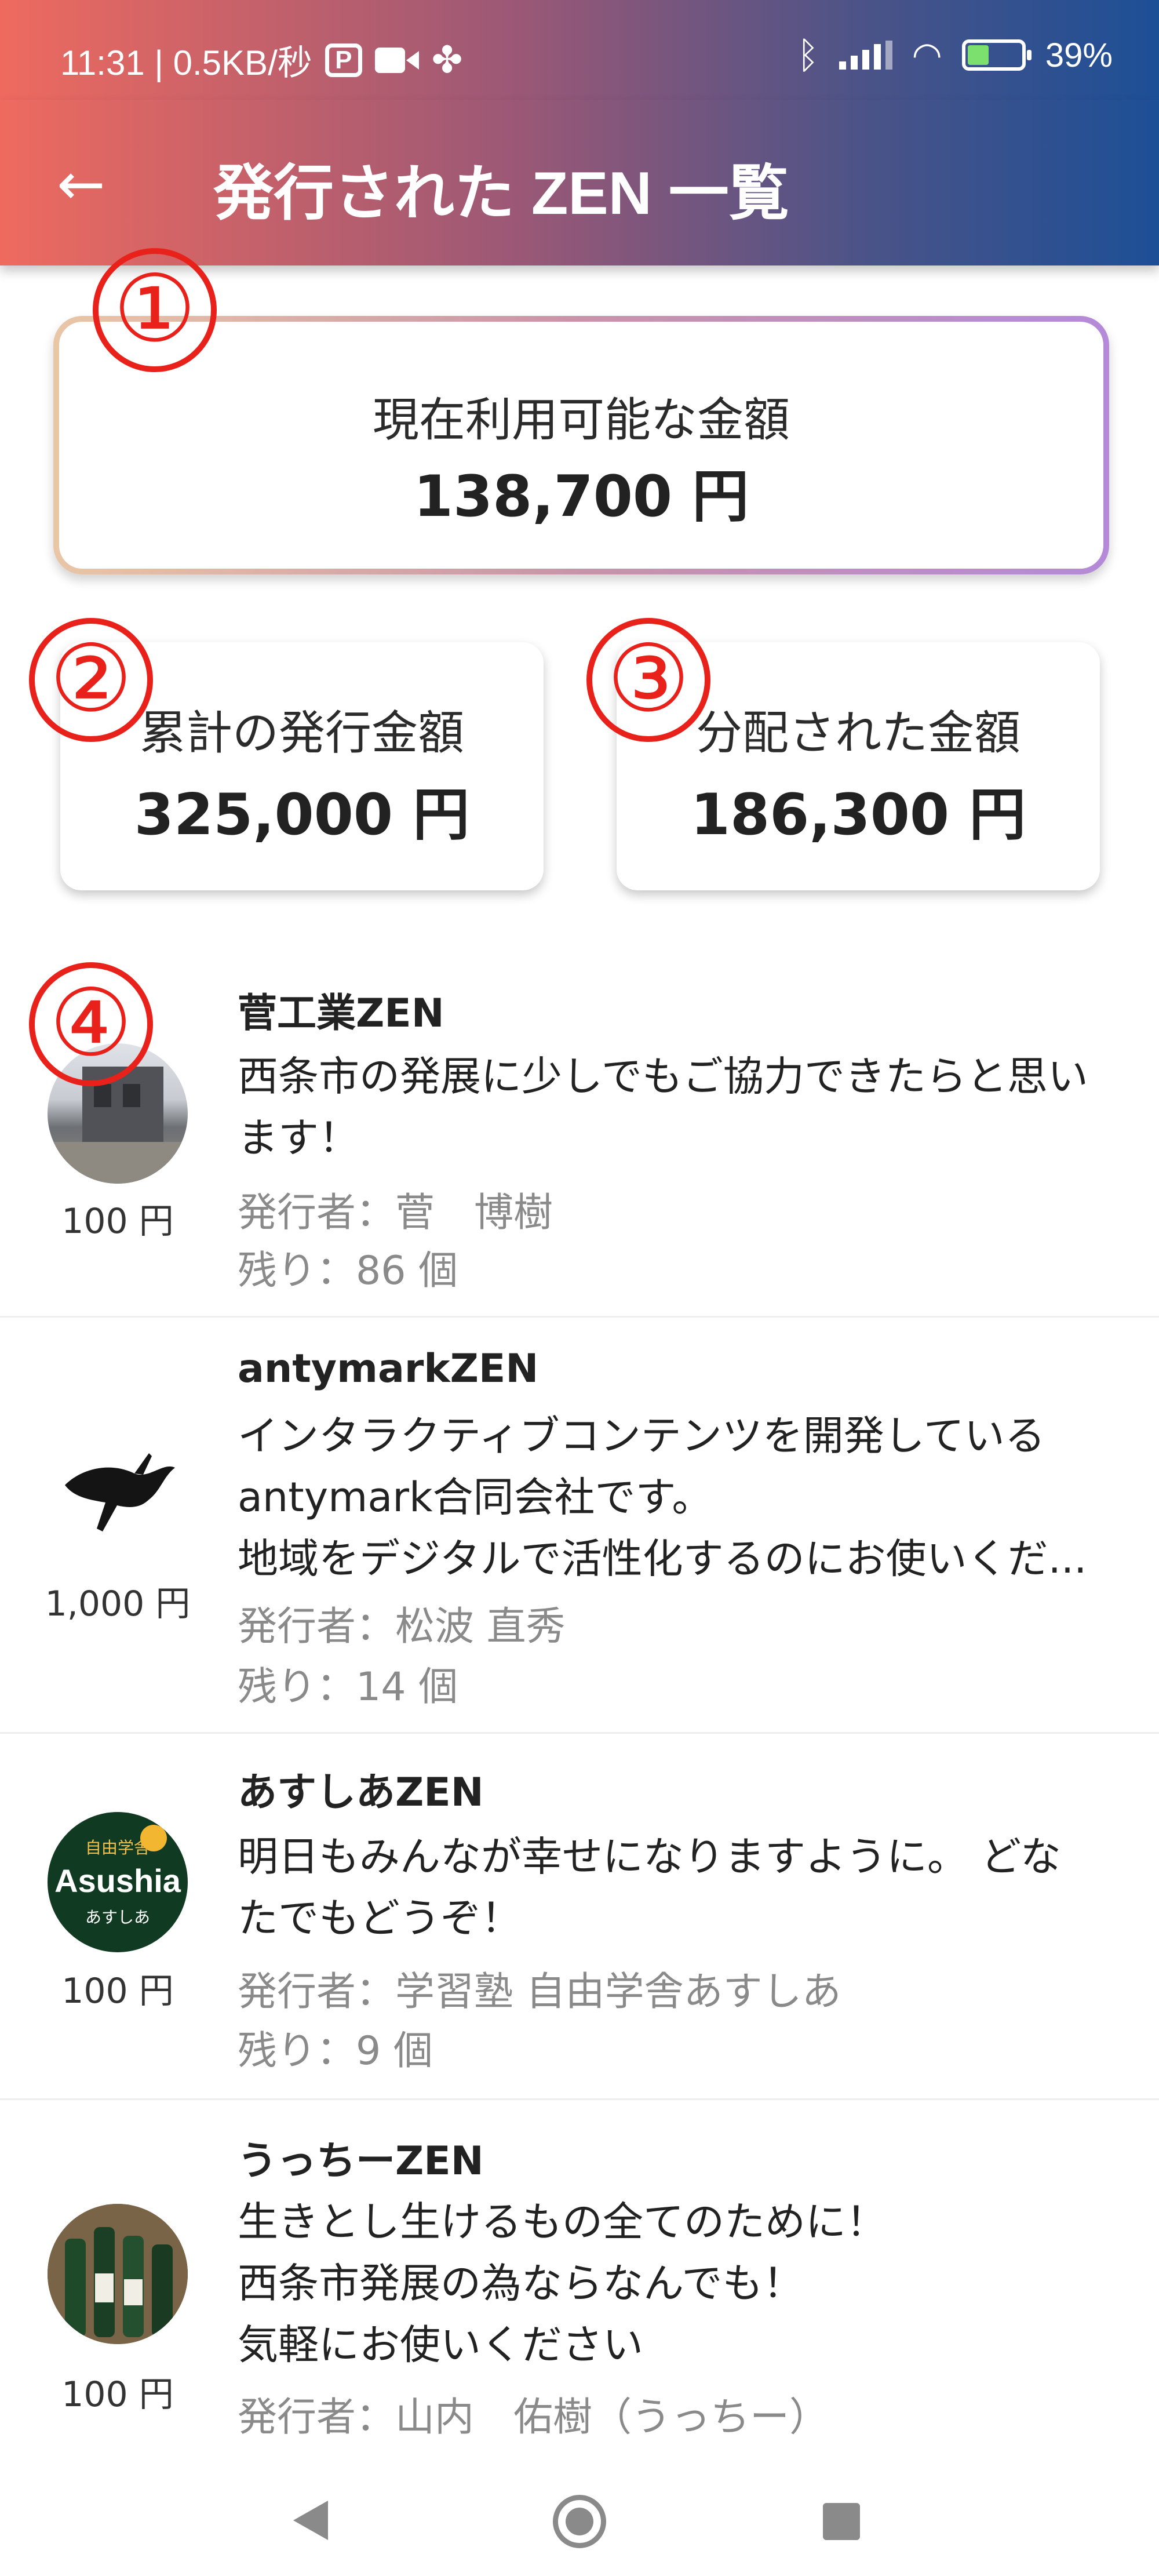 Image resolution: width=1159 pixels, height=2576 pixels. Describe the element at coordinates (563, 2222) in the screenshot. I see `zen-description-line: 生きとし生けるもの全てのために！` at that location.